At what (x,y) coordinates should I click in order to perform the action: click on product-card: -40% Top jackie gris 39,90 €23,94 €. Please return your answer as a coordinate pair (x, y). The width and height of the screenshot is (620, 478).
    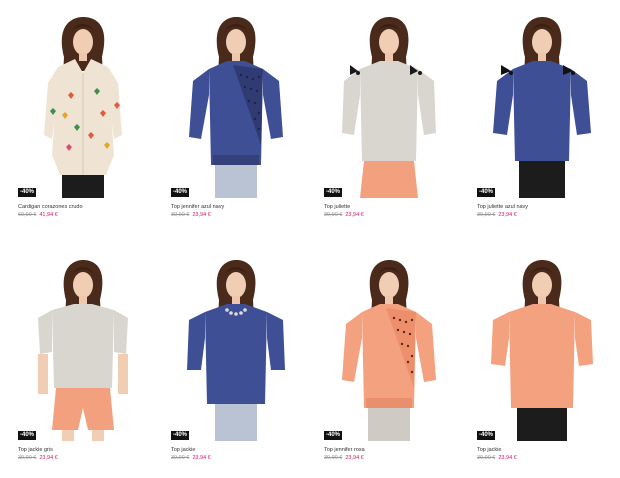
    Looking at the image, I should click on (83, 365).